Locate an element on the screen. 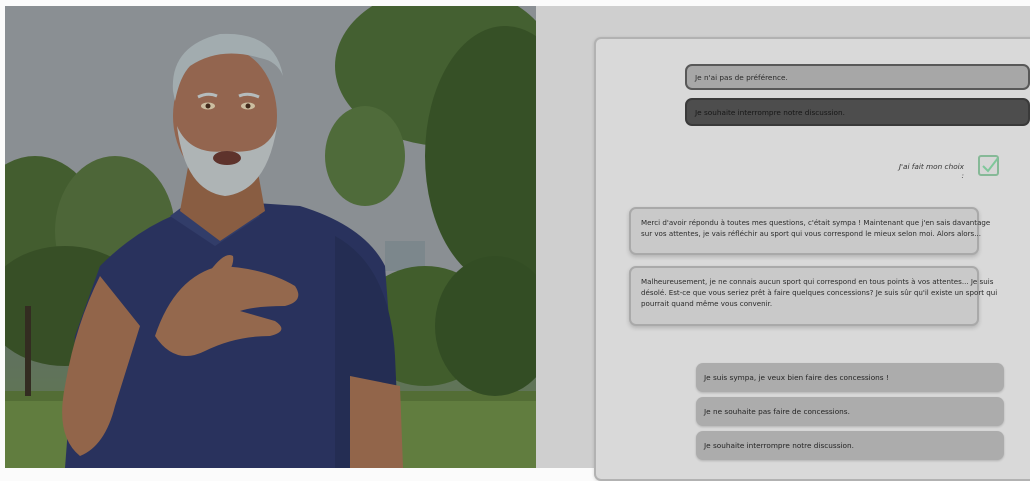  choice-label: J'ai fait mon choix : is located at coordinates (931, 171).